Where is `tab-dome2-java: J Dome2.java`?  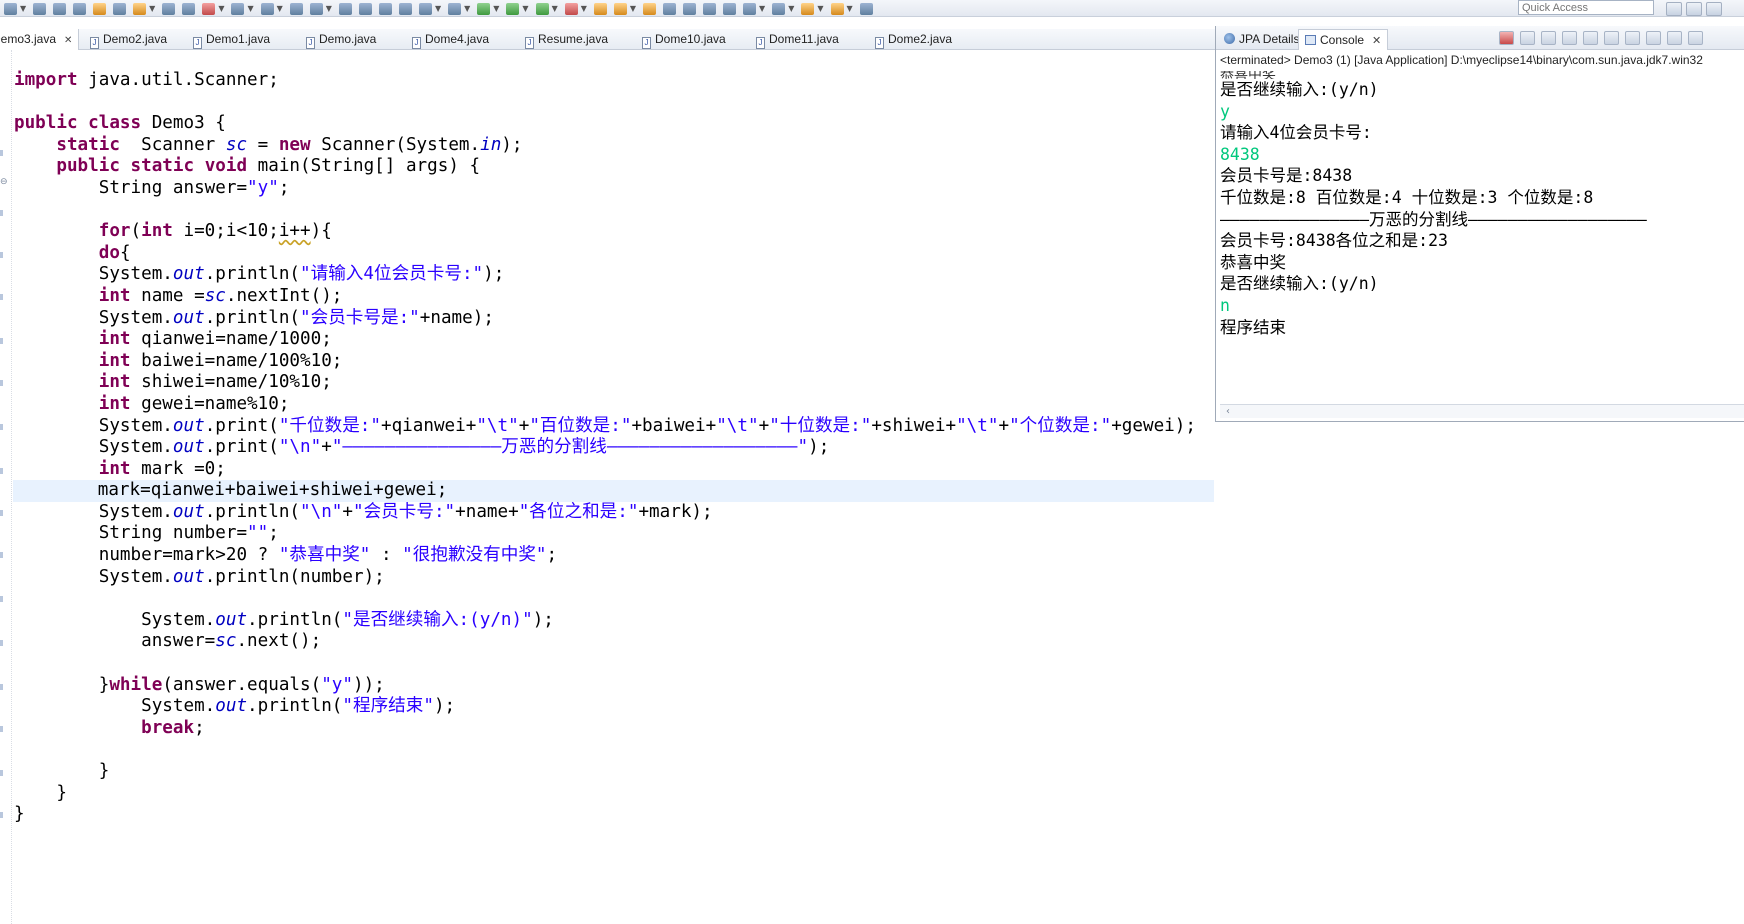
tab-dome2-java: J Dome2.java is located at coordinates (913, 39).